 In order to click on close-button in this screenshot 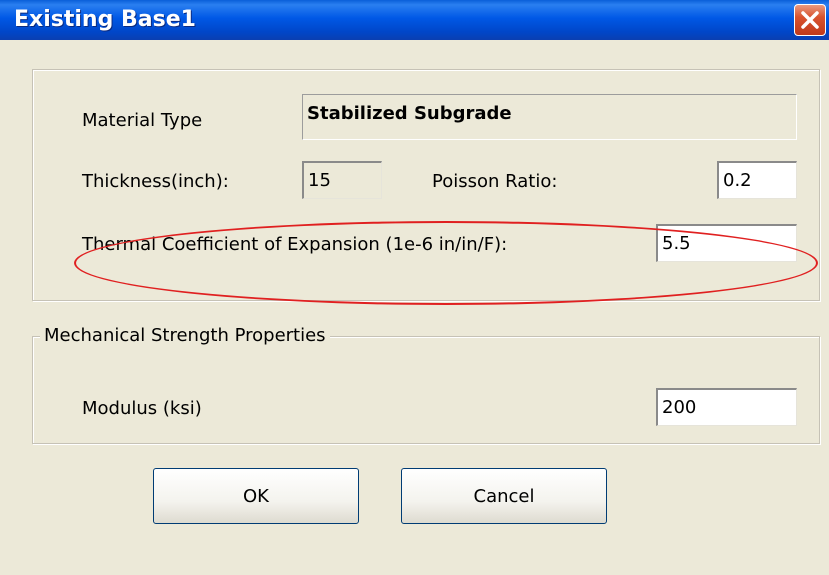, I will do `click(810, 20)`.